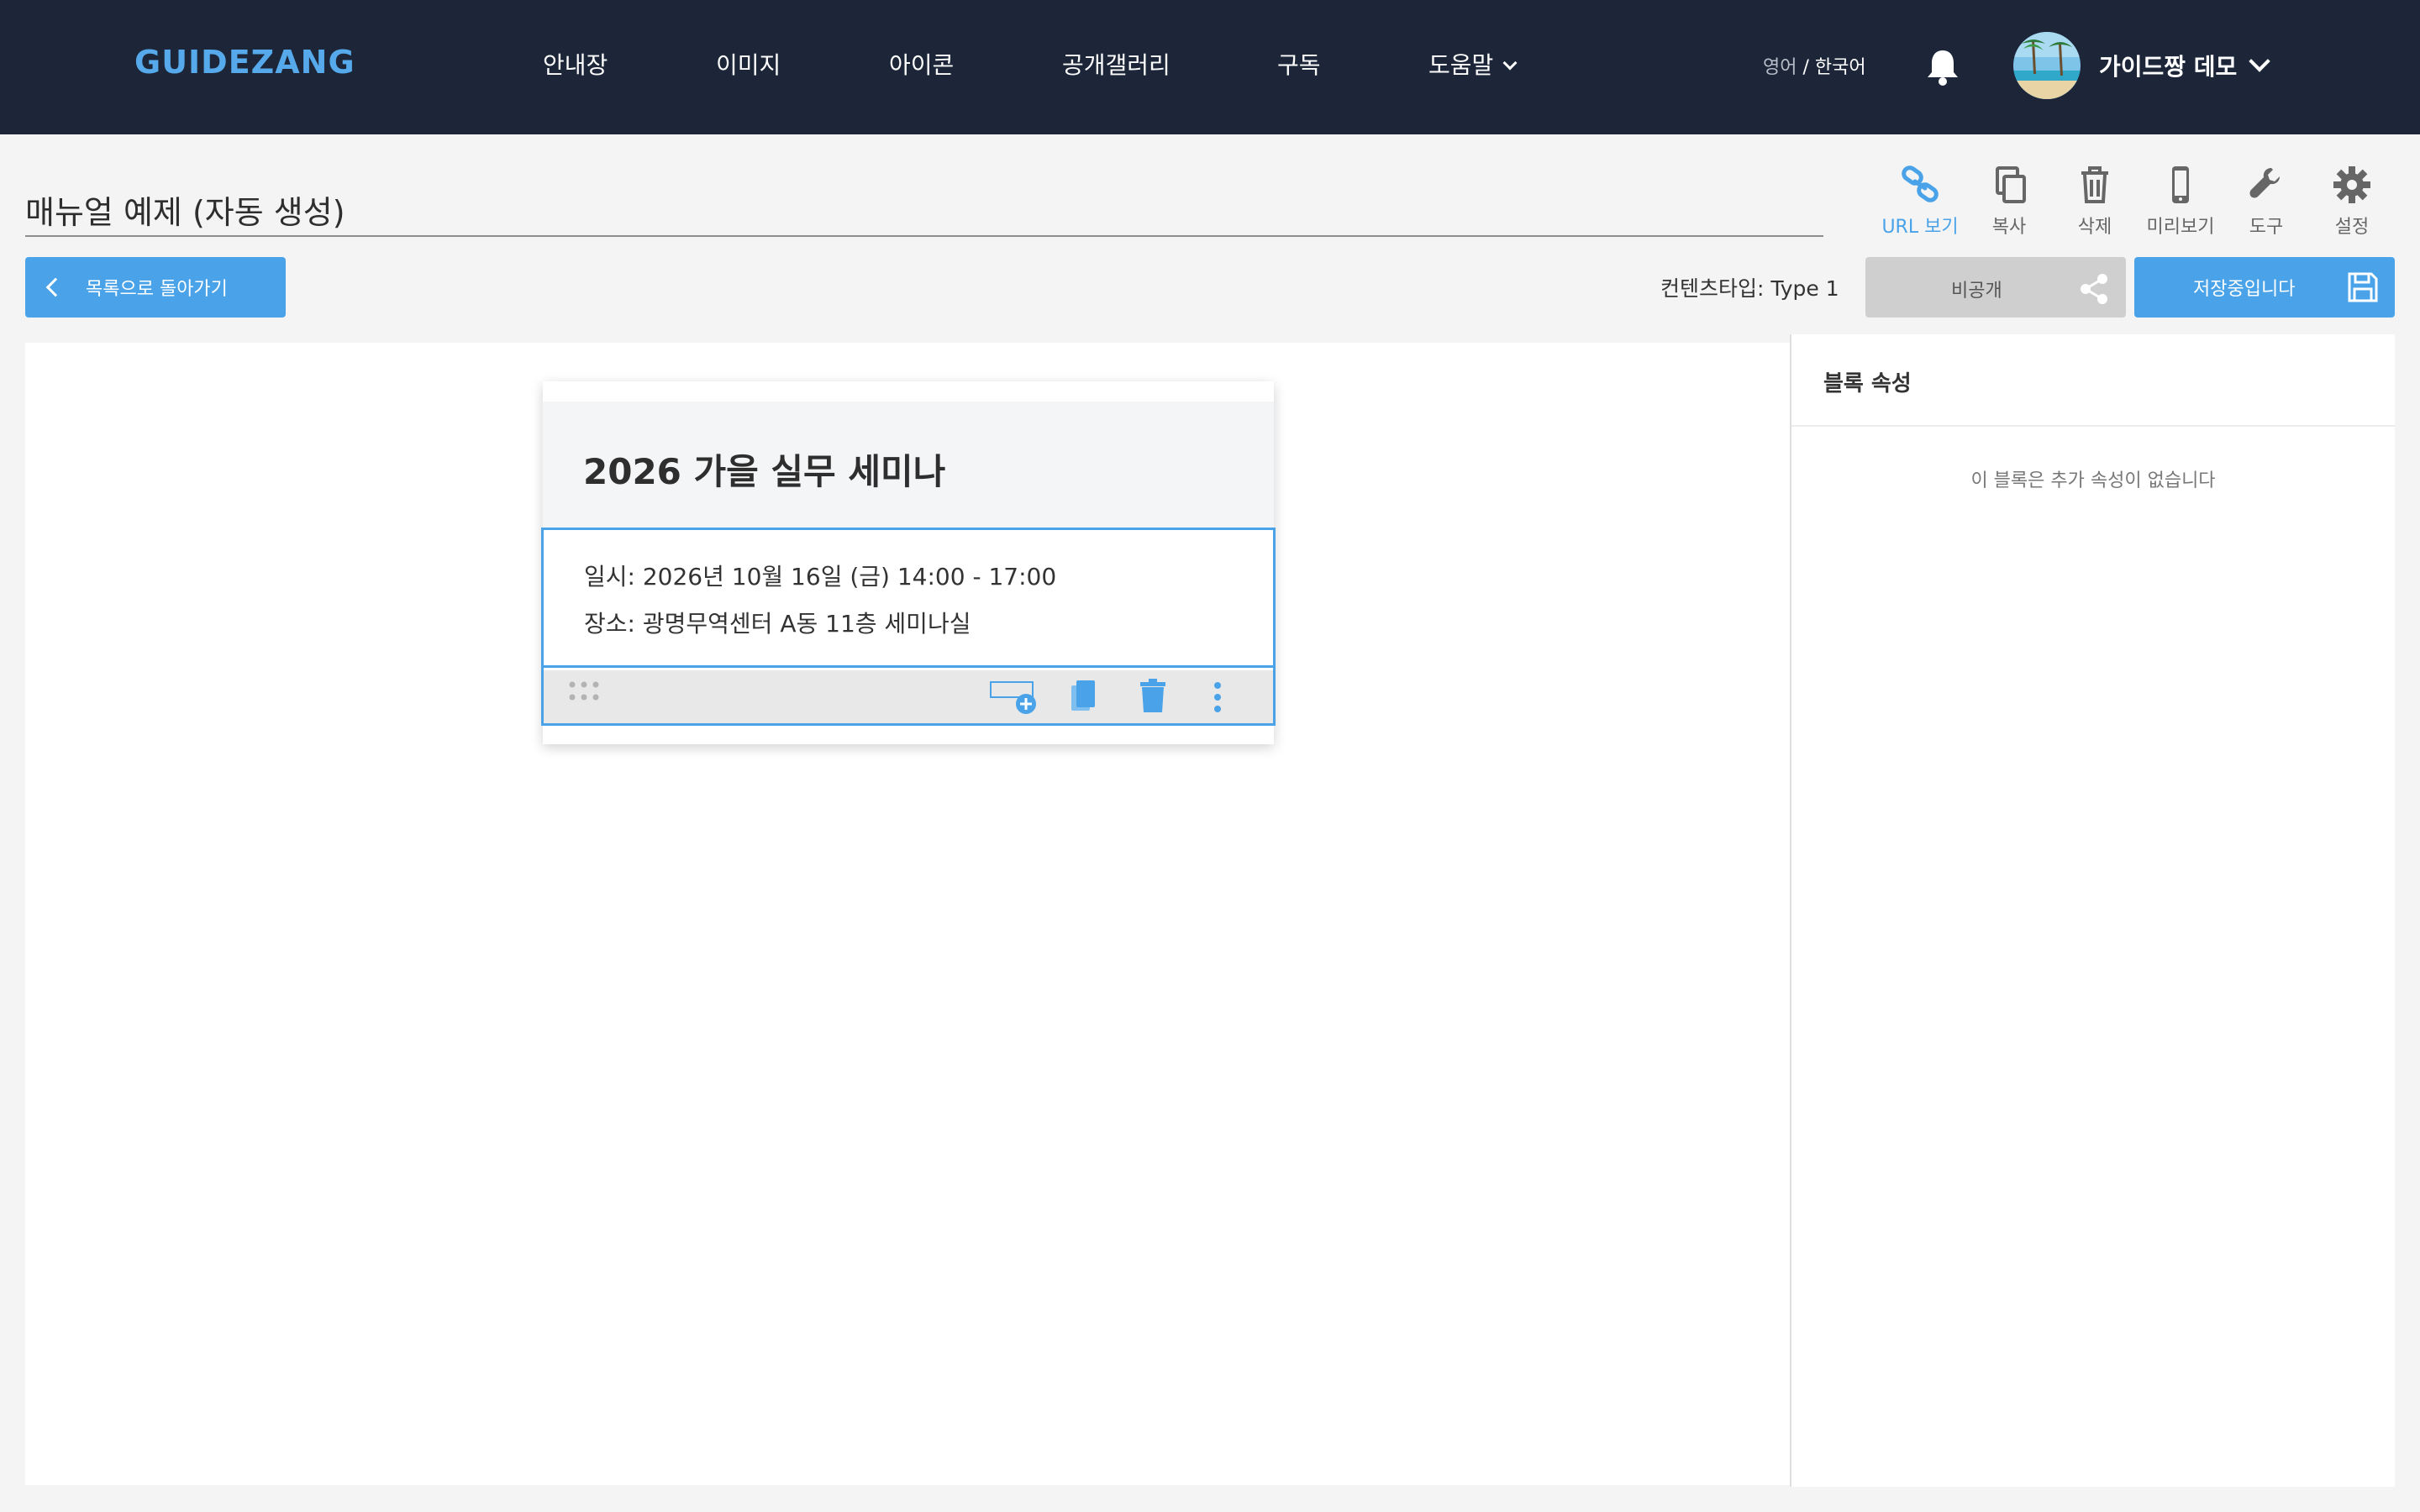 Image resolution: width=2420 pixels, height=1512 pixels. I want to click on language-english: 영어, so click(1780, 67).